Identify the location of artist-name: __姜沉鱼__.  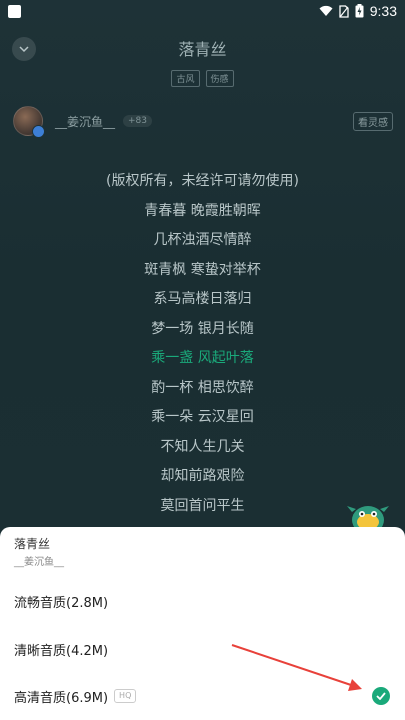
(85, 121).